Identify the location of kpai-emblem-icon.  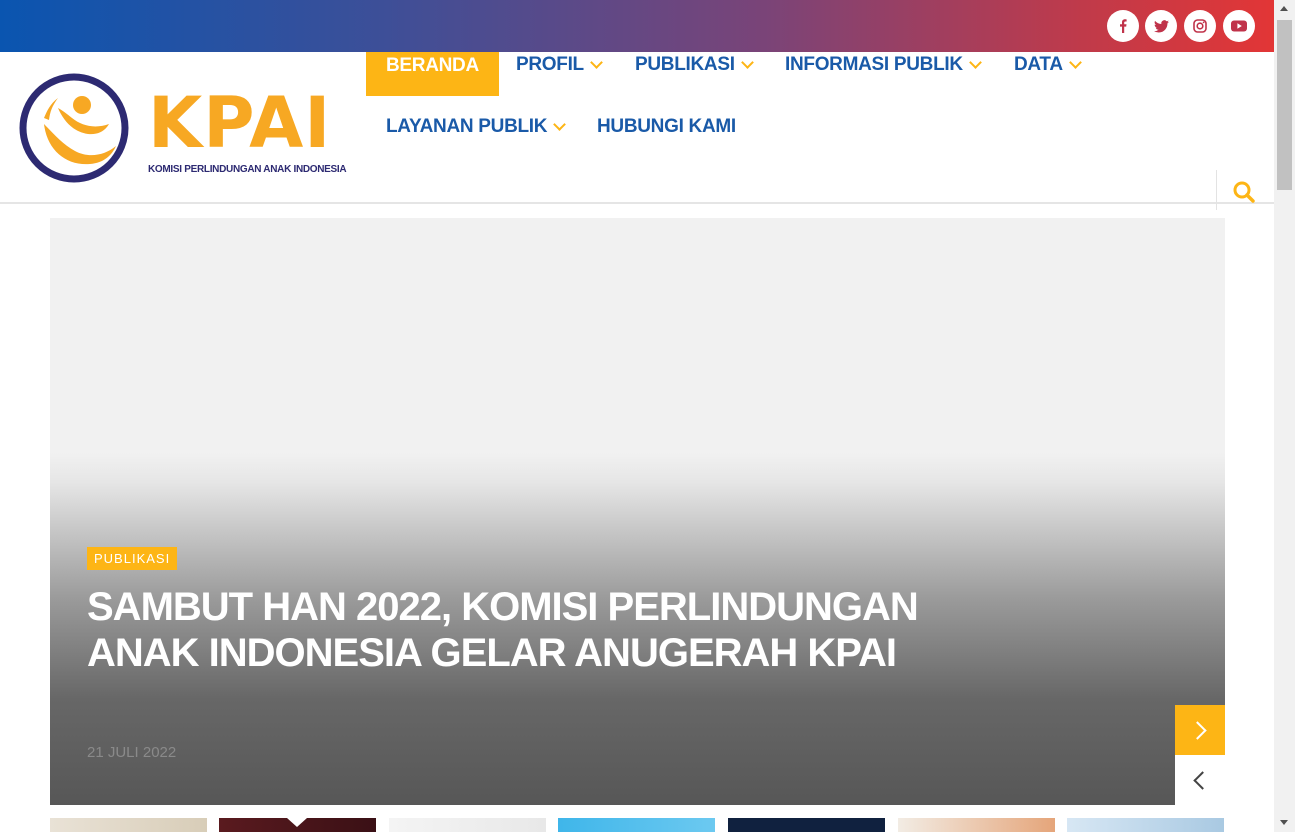
(74, 128).